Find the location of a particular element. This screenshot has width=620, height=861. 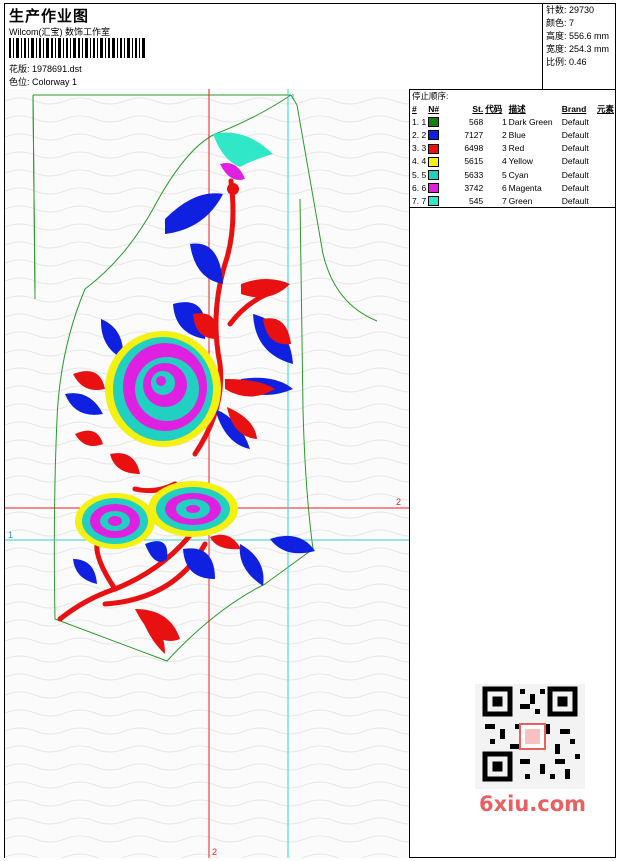

thread-description: Green is located at coordinates (520, 200).